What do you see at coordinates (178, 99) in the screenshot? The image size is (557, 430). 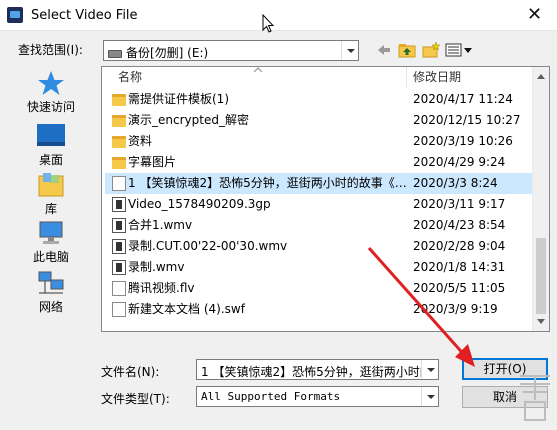 I see `file-name: 需提供证件模板(1)` at bounding box center [178, 99].